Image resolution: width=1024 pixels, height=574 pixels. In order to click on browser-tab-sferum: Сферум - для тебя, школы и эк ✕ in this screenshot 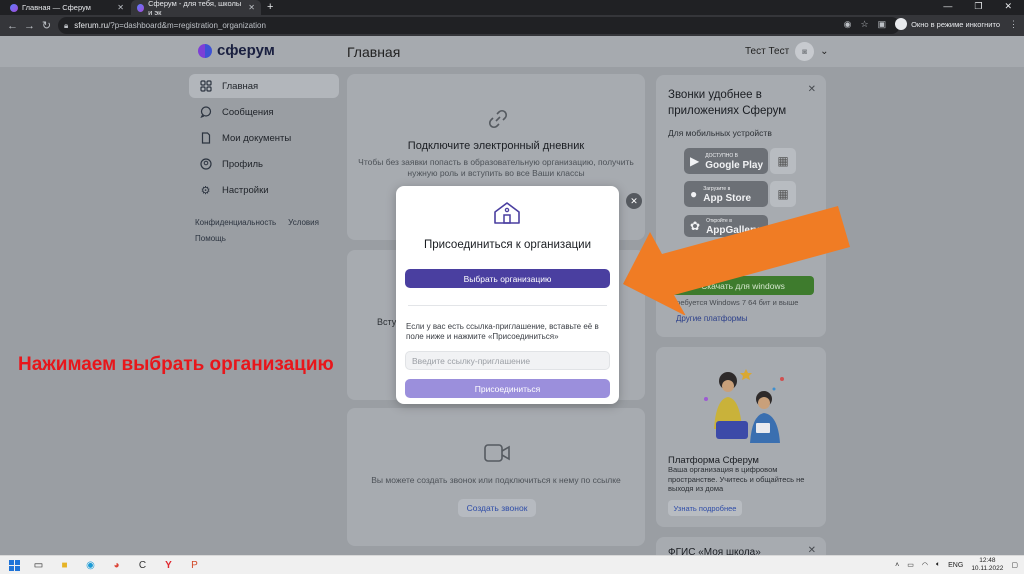, I will do `click(196, 8)`.